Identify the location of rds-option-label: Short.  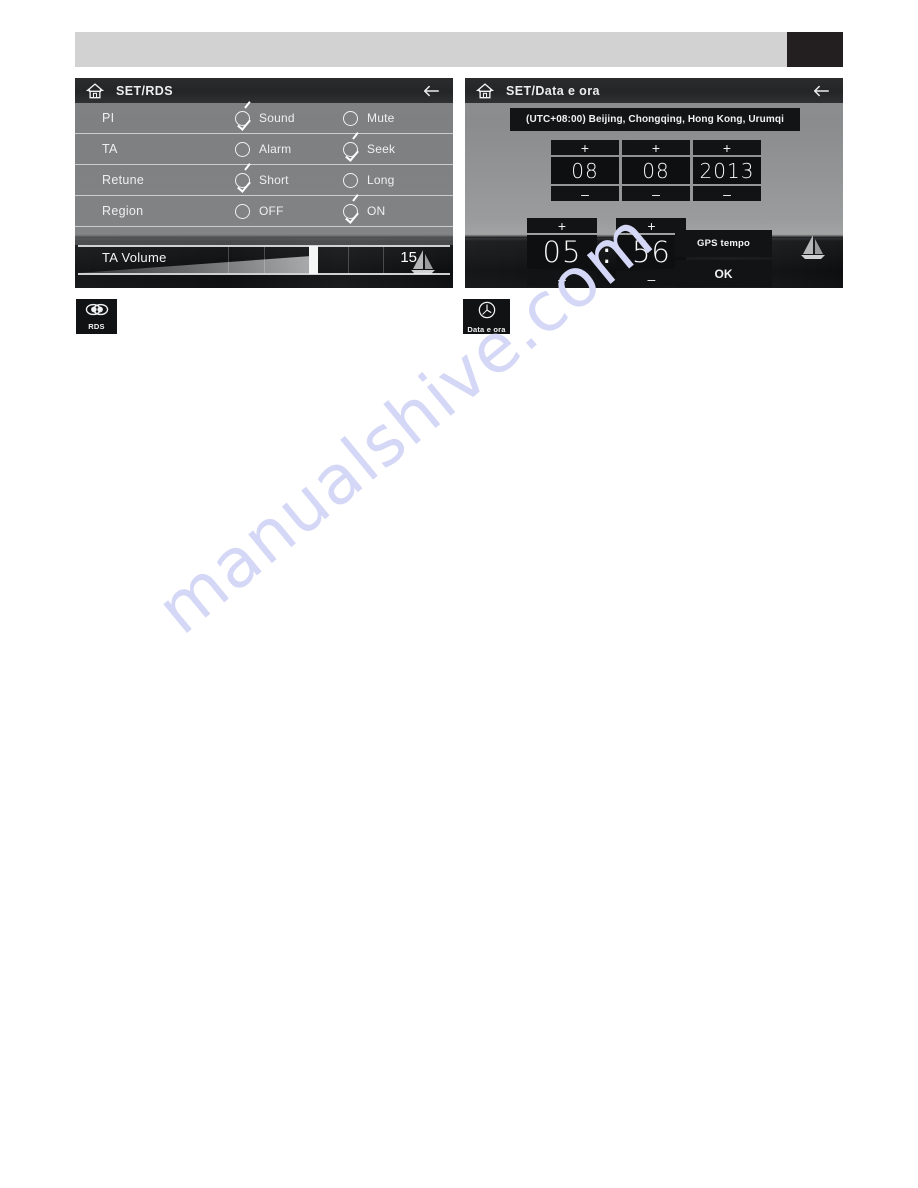
(274, 180).